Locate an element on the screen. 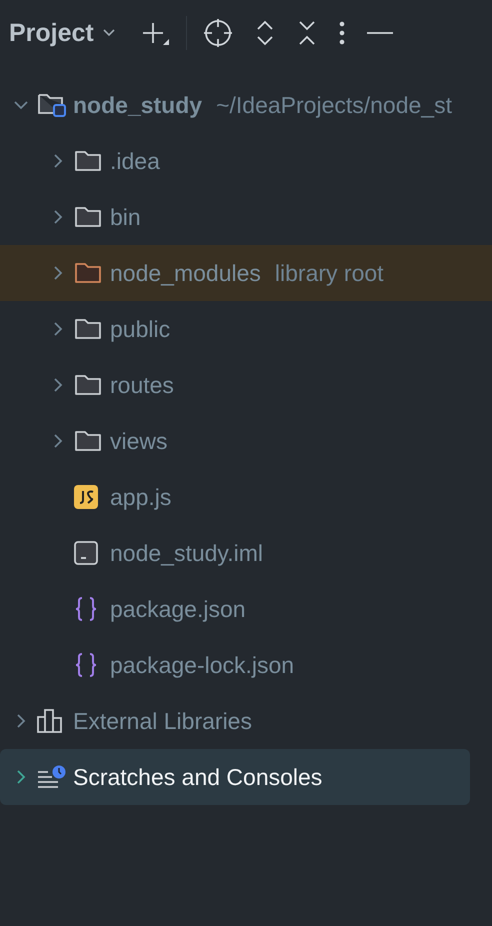  tree-item-label: package-lock.json is located at coordinates (202, 665).